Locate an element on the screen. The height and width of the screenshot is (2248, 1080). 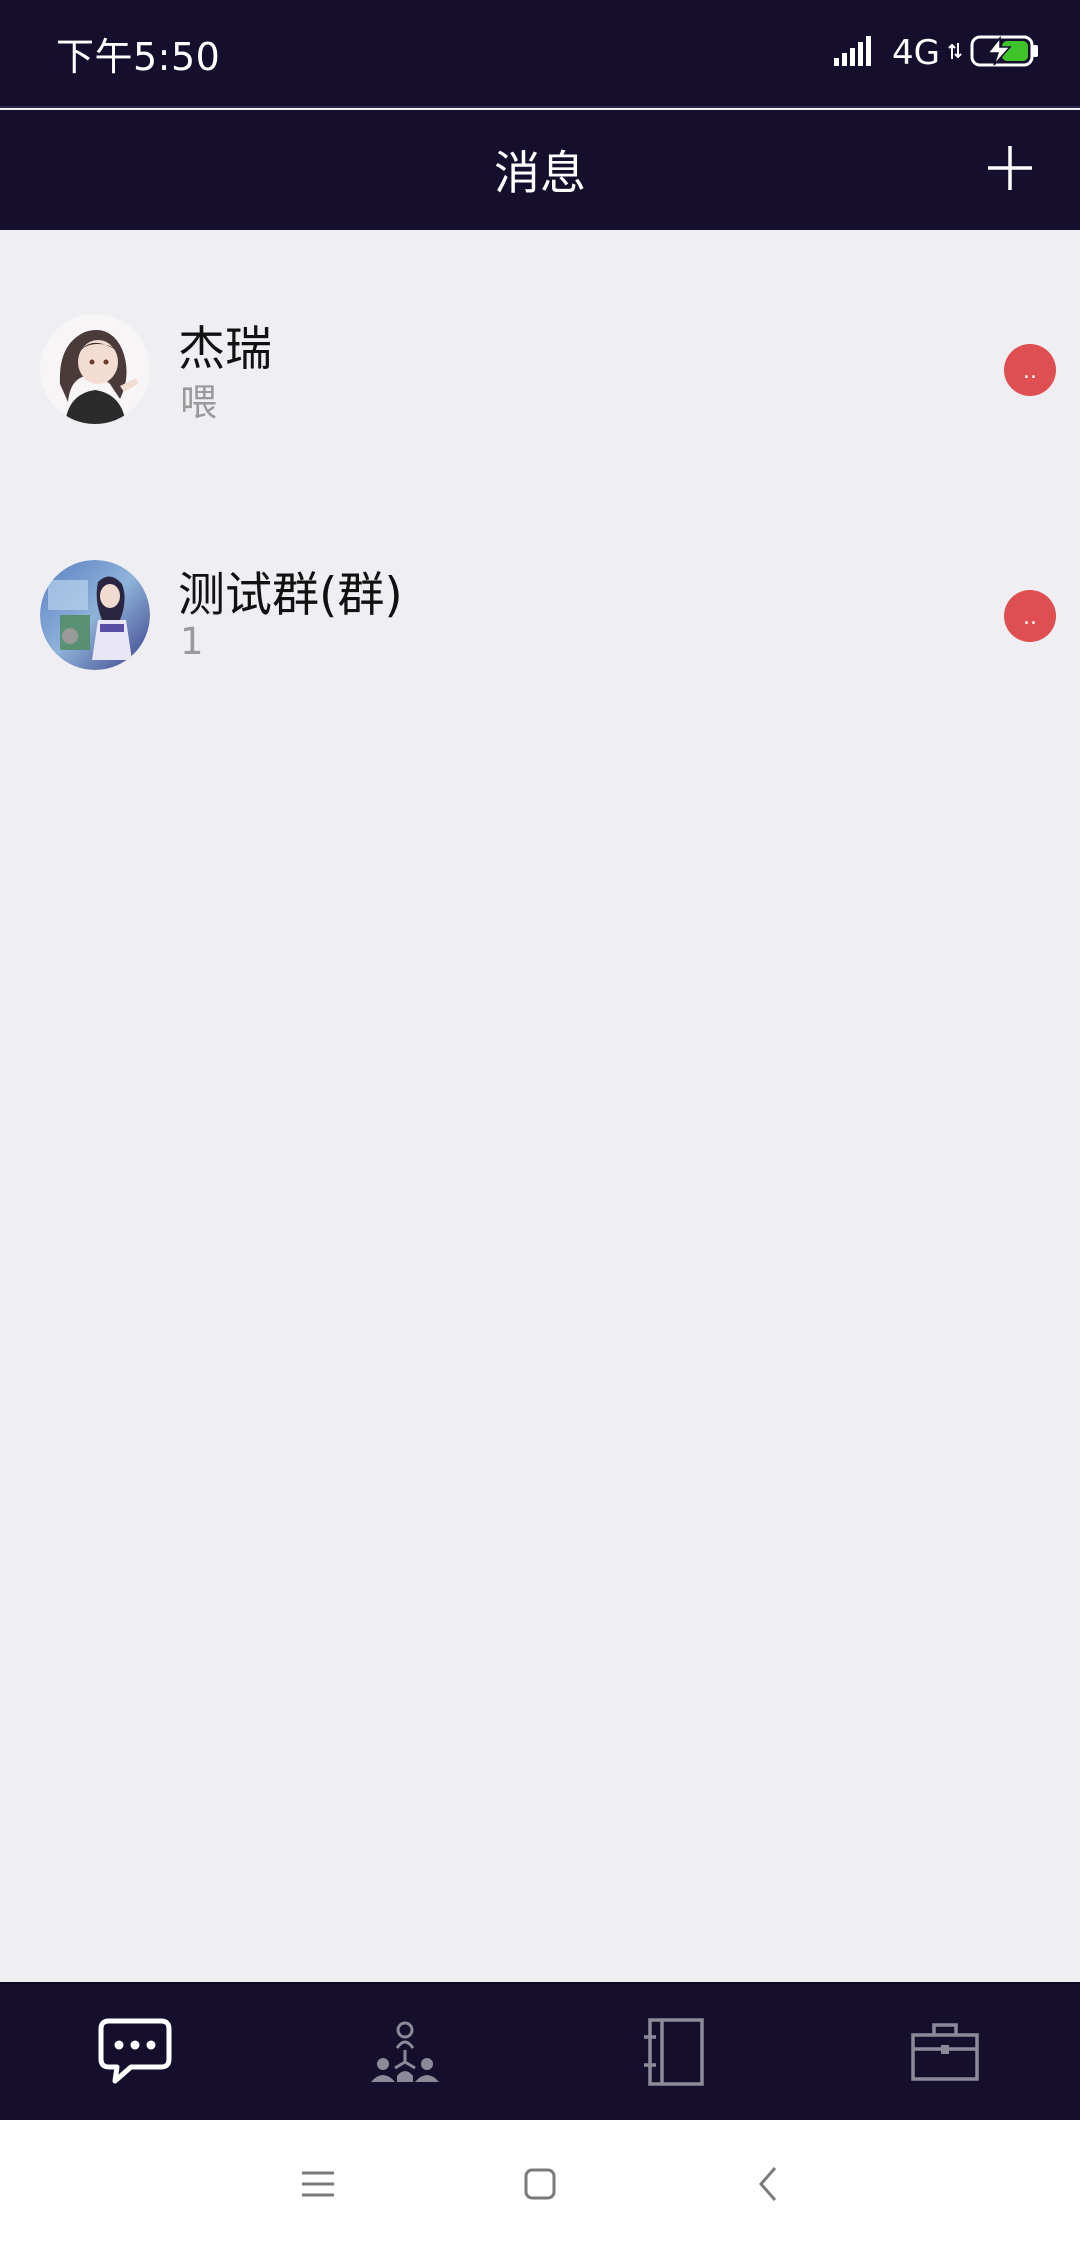
status-indicators: 4G is located at coordinates (937, 53).